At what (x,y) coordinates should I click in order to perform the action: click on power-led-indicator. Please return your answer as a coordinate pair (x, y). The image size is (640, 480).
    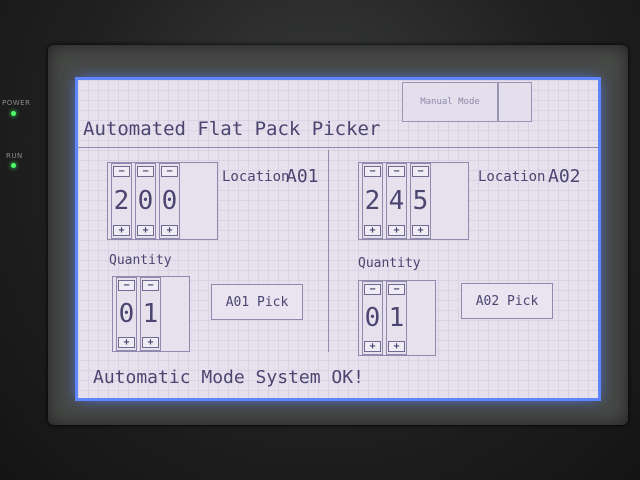
    Looking at the image, I should click on (13, 113).